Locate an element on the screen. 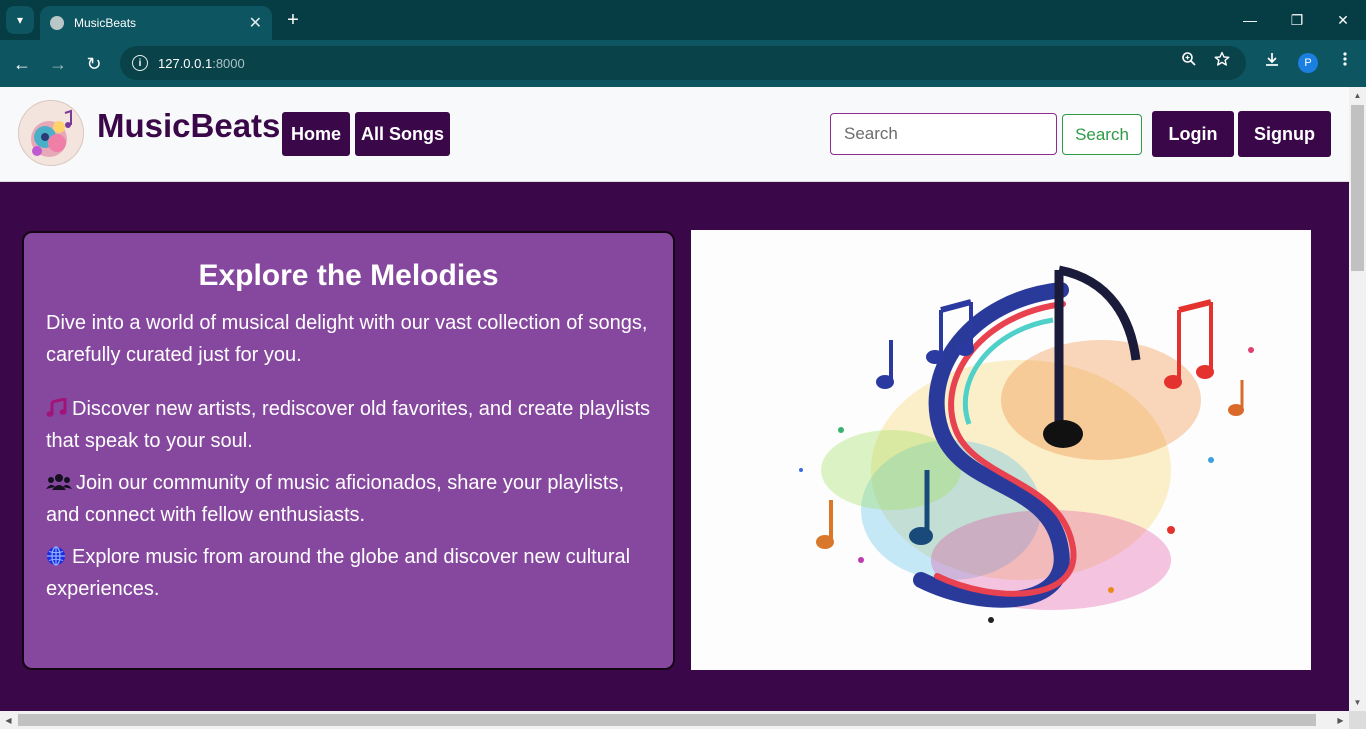 The width and height of the screenshot is (1366, 729). scroll-down-icon: ▼ is located at coordinates (1357, 702).